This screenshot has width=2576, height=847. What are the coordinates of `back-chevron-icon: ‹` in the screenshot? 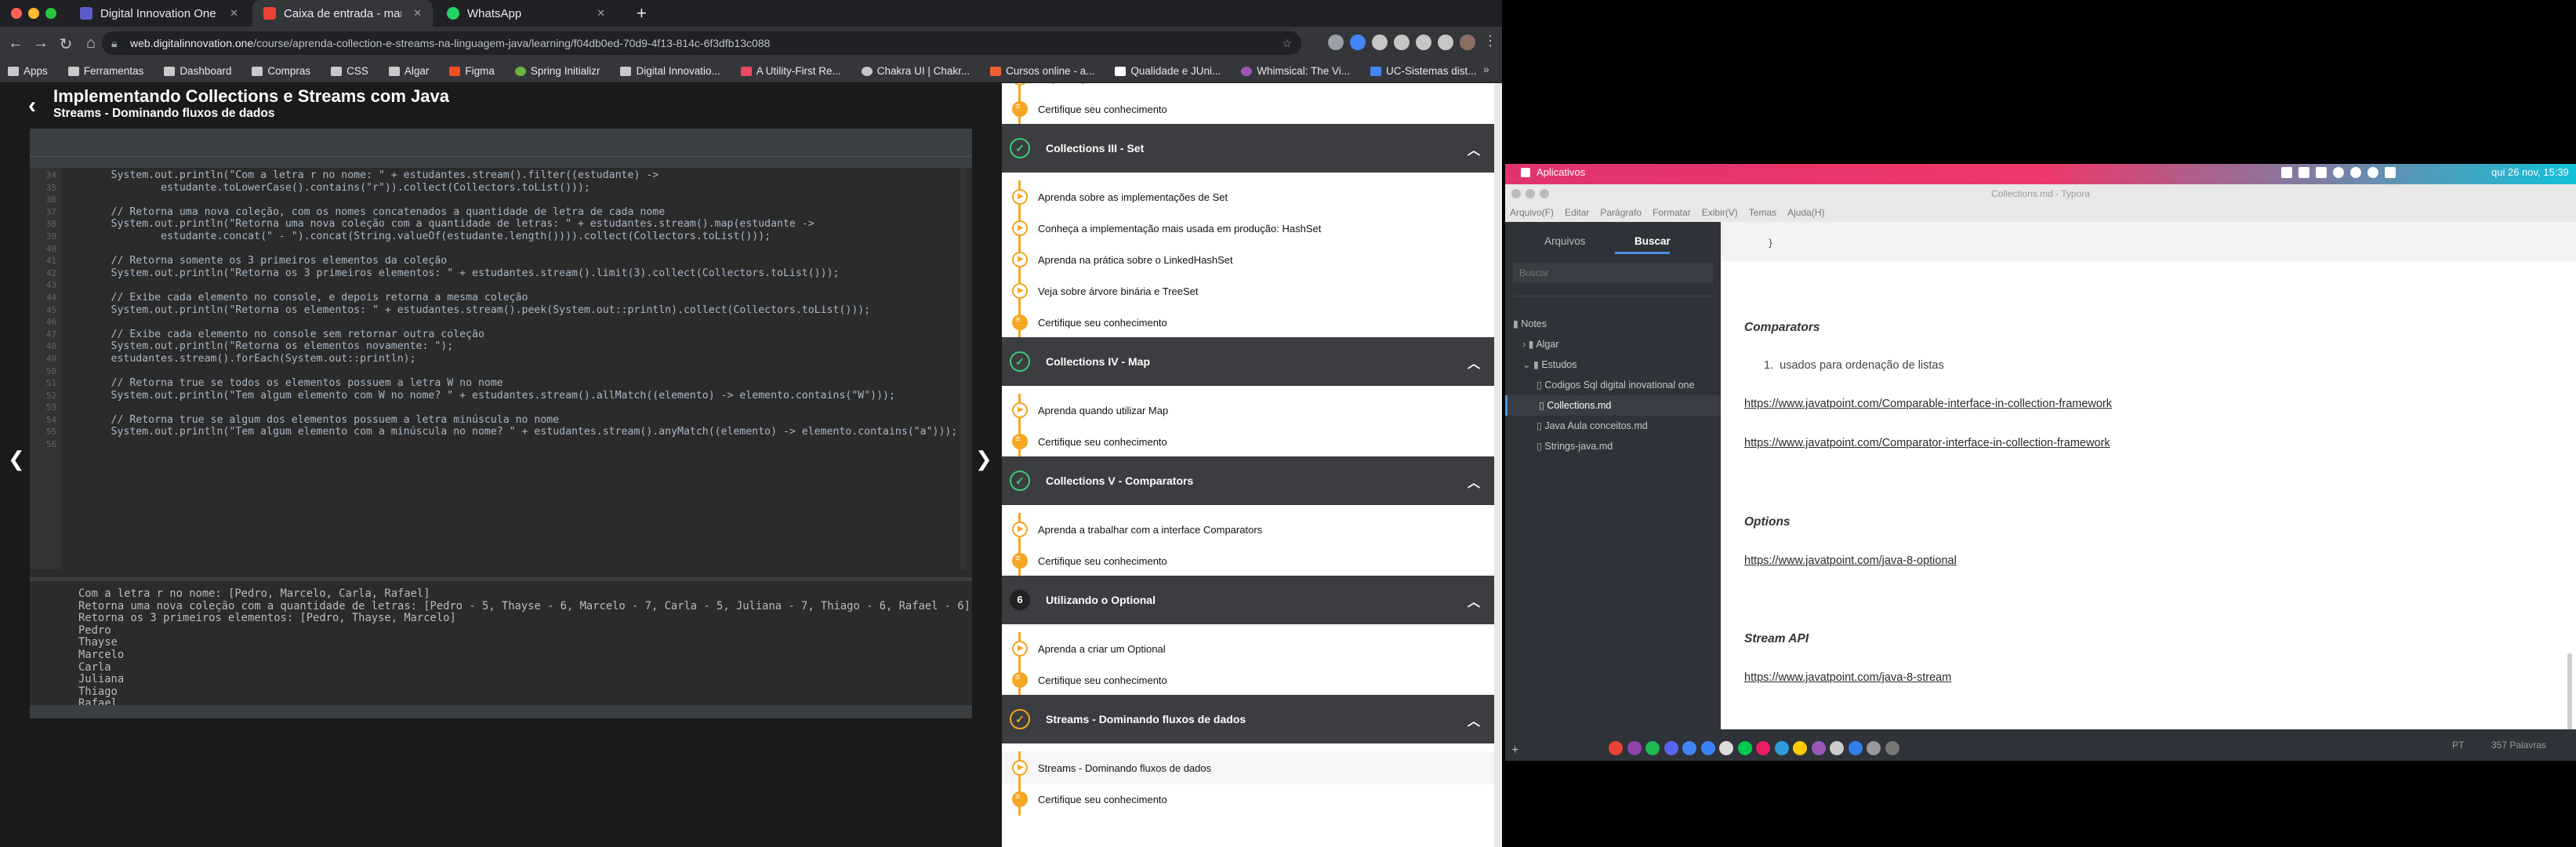 It's located at (32, 106).